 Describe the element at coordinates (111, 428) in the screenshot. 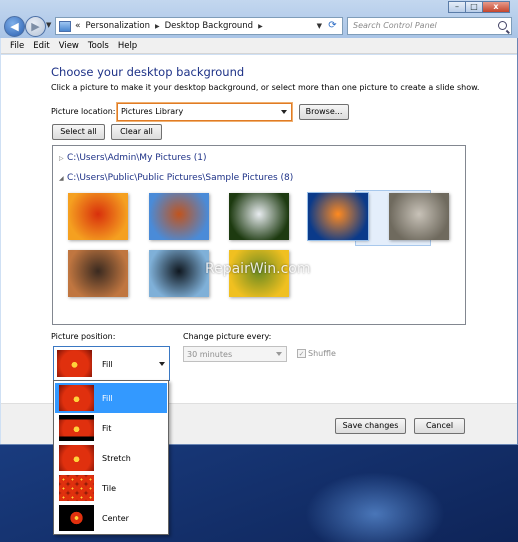

I see `position-option-fit: Fit` at that location.